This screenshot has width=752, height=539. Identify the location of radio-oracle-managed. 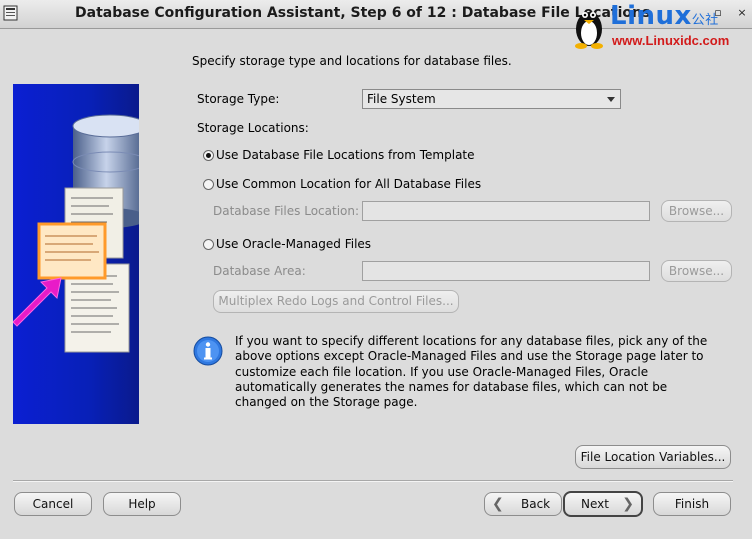
(208, 244).